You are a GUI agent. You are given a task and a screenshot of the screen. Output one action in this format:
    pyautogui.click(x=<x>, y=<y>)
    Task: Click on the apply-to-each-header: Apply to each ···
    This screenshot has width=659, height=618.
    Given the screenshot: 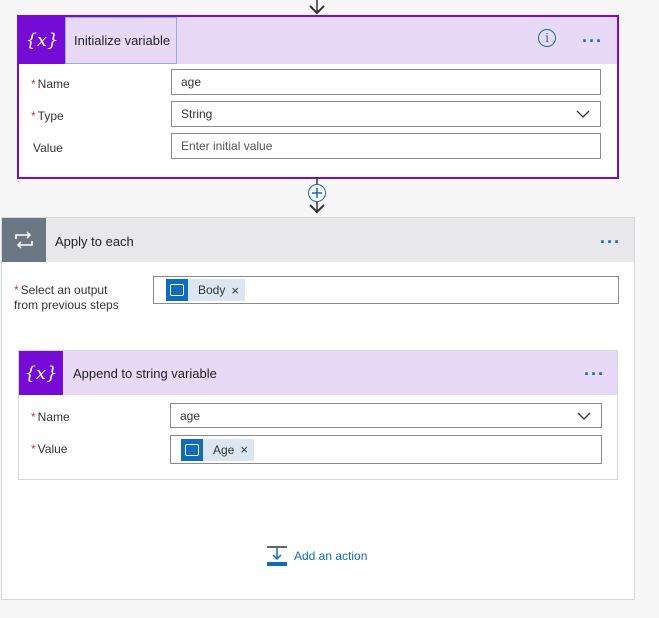 What is the action you would take?
    pyautogui.click(x=318, y=240)
    